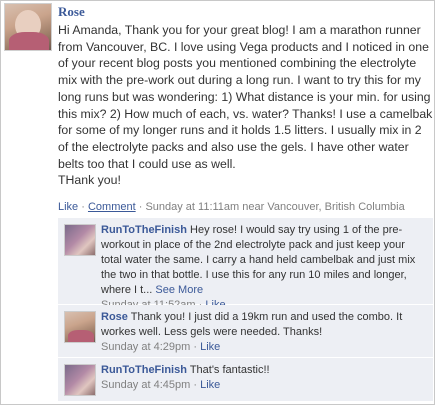 This screenshot has width=437, height=407. I want to click on like-link: Like, so click(68, 207).